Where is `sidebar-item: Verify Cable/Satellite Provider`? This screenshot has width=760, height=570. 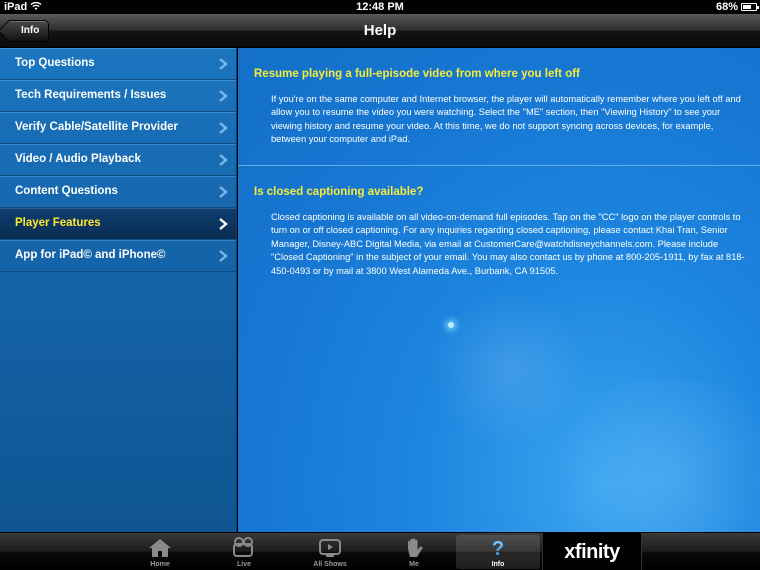
sidebar-item: Verify Cable/Satellite Provider is located at coordinates (118, 128).